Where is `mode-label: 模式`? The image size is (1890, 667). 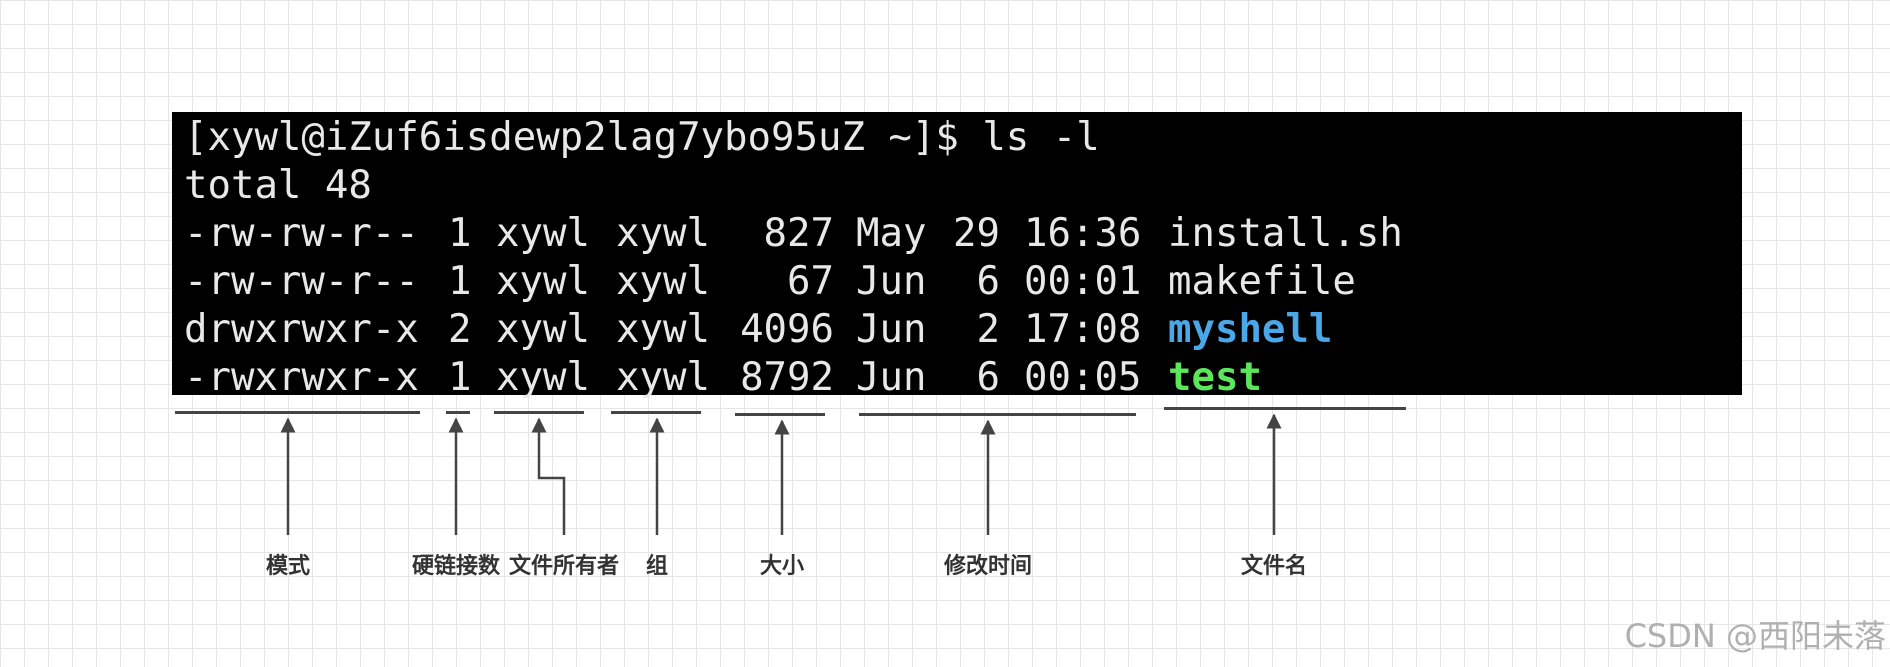
mode-label: 模式 is located at coordinates (288, 566).